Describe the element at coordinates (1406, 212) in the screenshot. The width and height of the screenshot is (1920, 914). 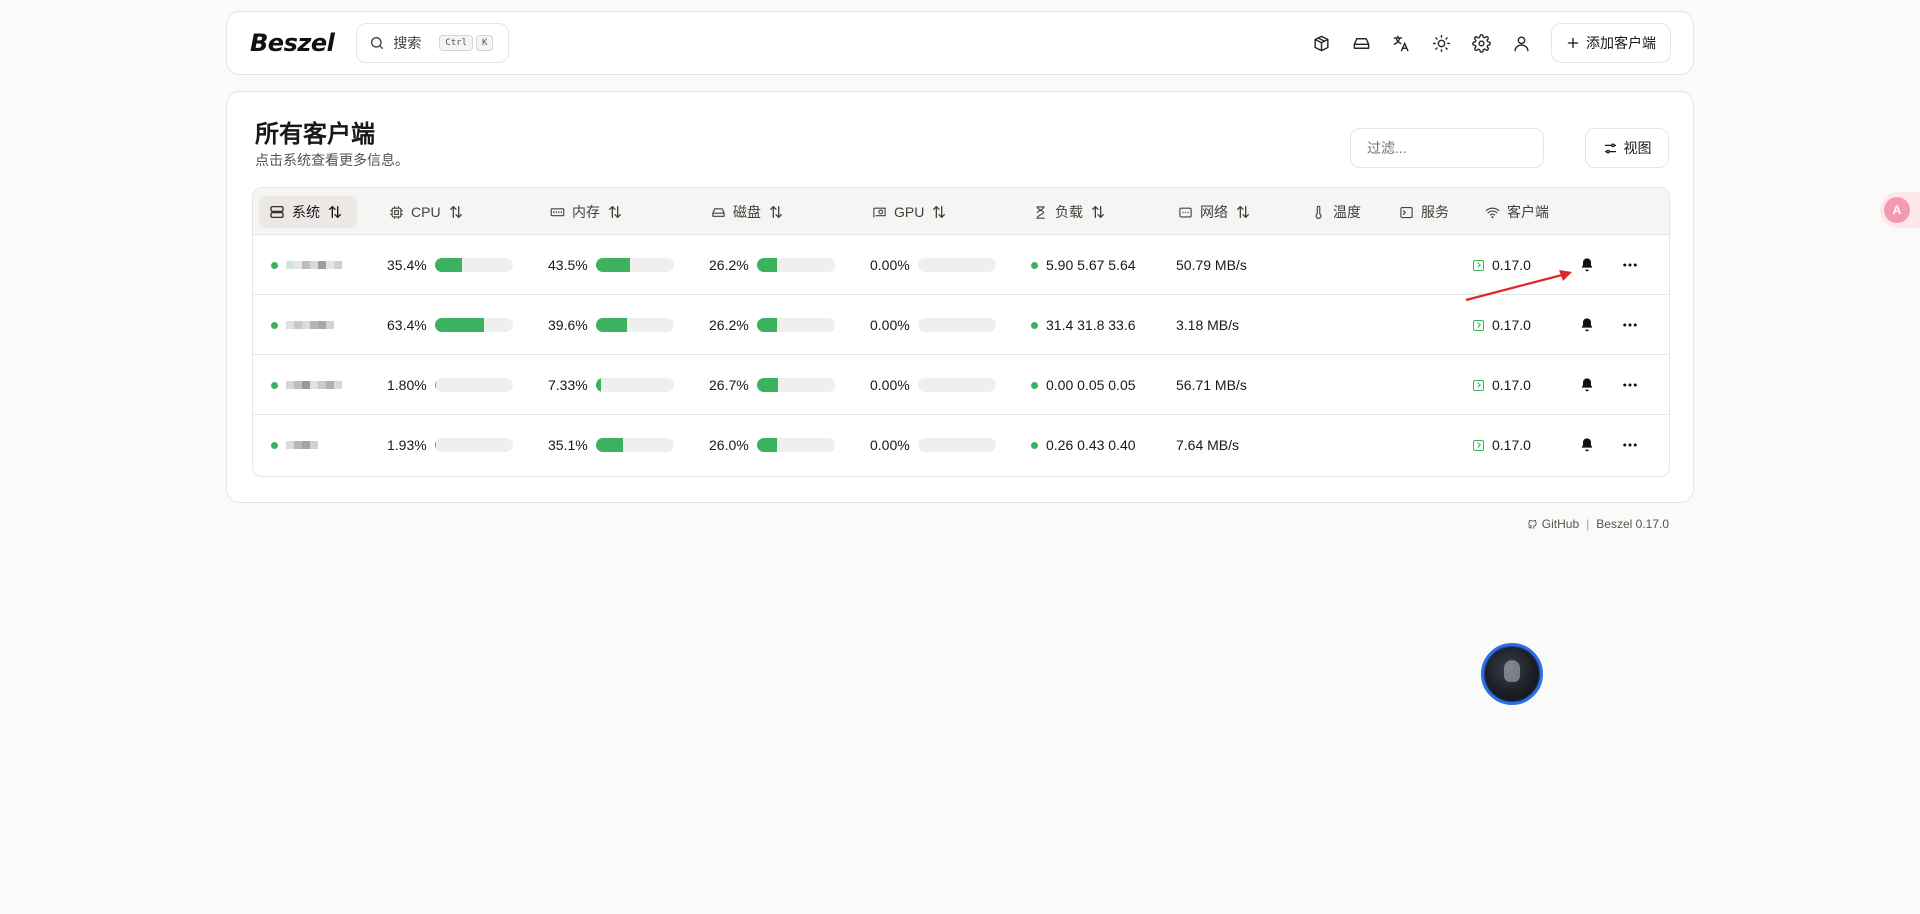
I see `terminal-icon` at that location.